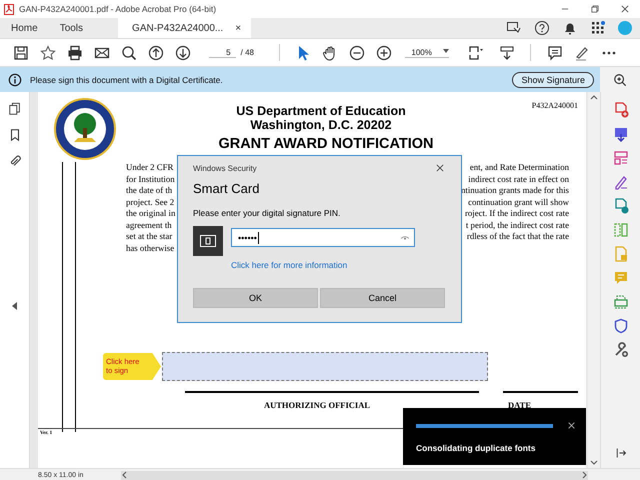 The image size is (640, 480). What do you see at coordinates (620, 110) in the screenshot?
I see `document-plus-icon` at bounding box center [620, 110].